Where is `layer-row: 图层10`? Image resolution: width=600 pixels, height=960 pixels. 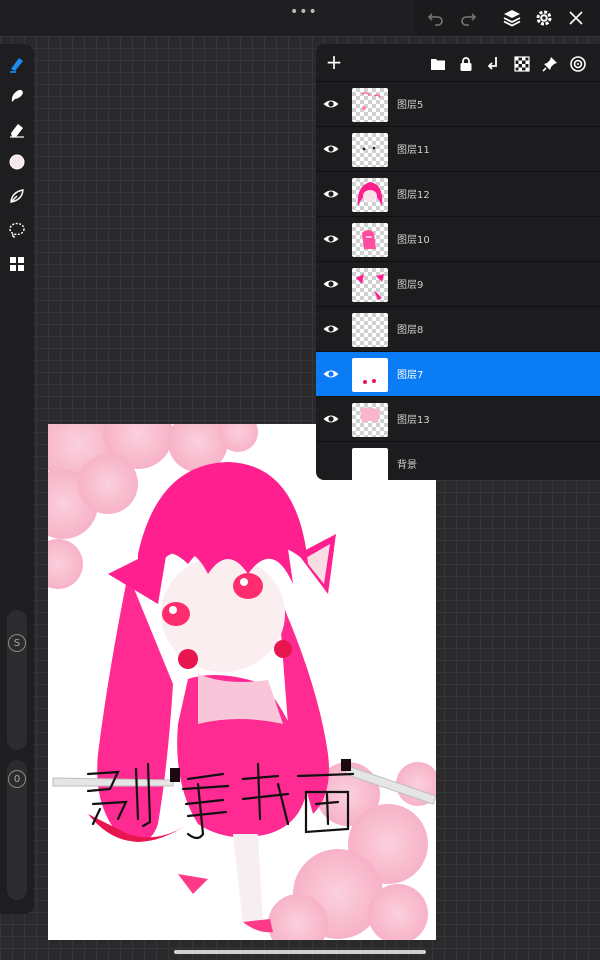 layer-row: 图层10 is located at coordinates (458, 238).